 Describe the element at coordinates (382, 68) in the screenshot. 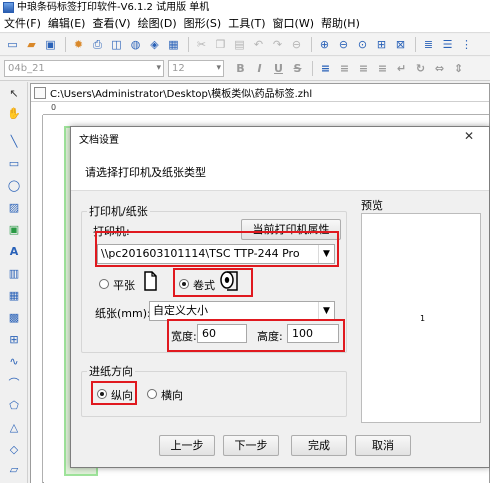

I see `justify-icon: ≡` at that location.